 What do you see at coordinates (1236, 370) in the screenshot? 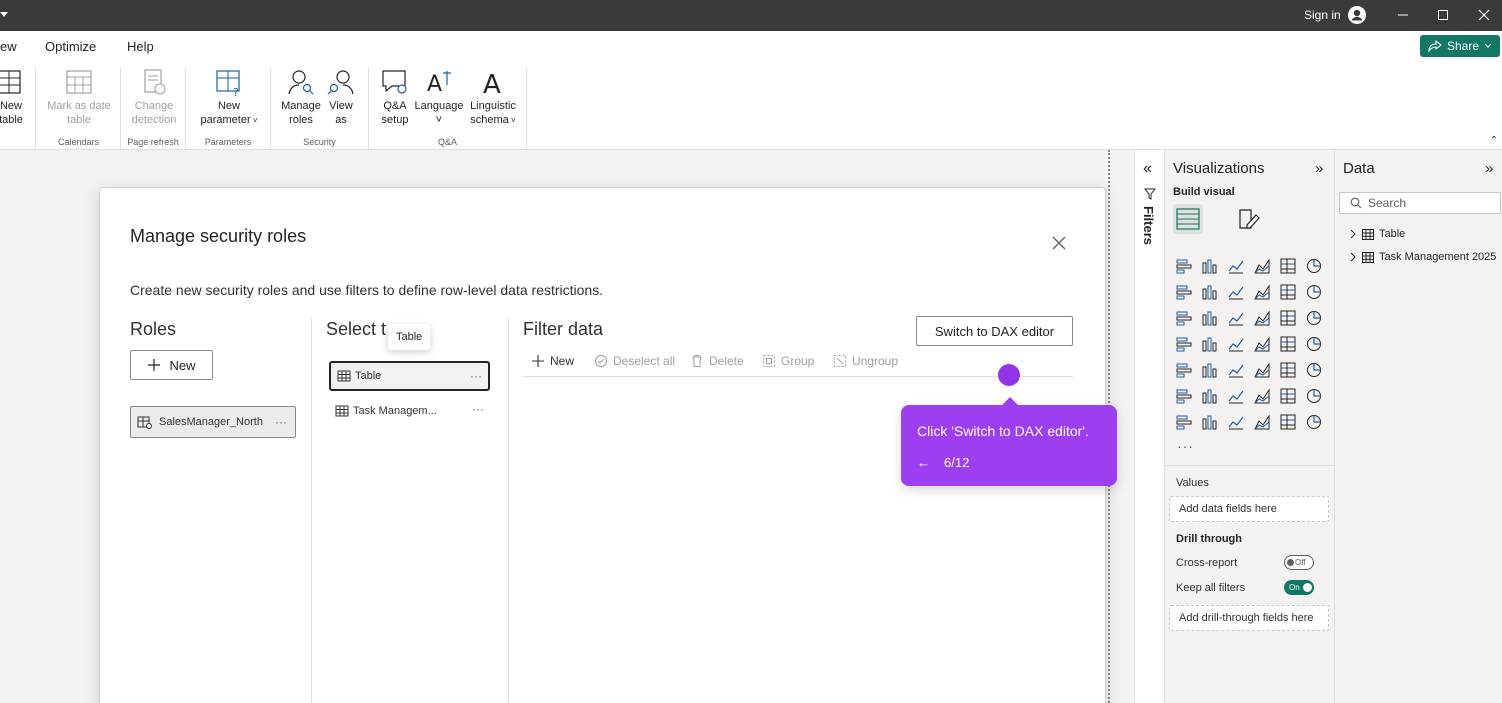
I see `slicer-icon` at bounding box center [1236, 370].